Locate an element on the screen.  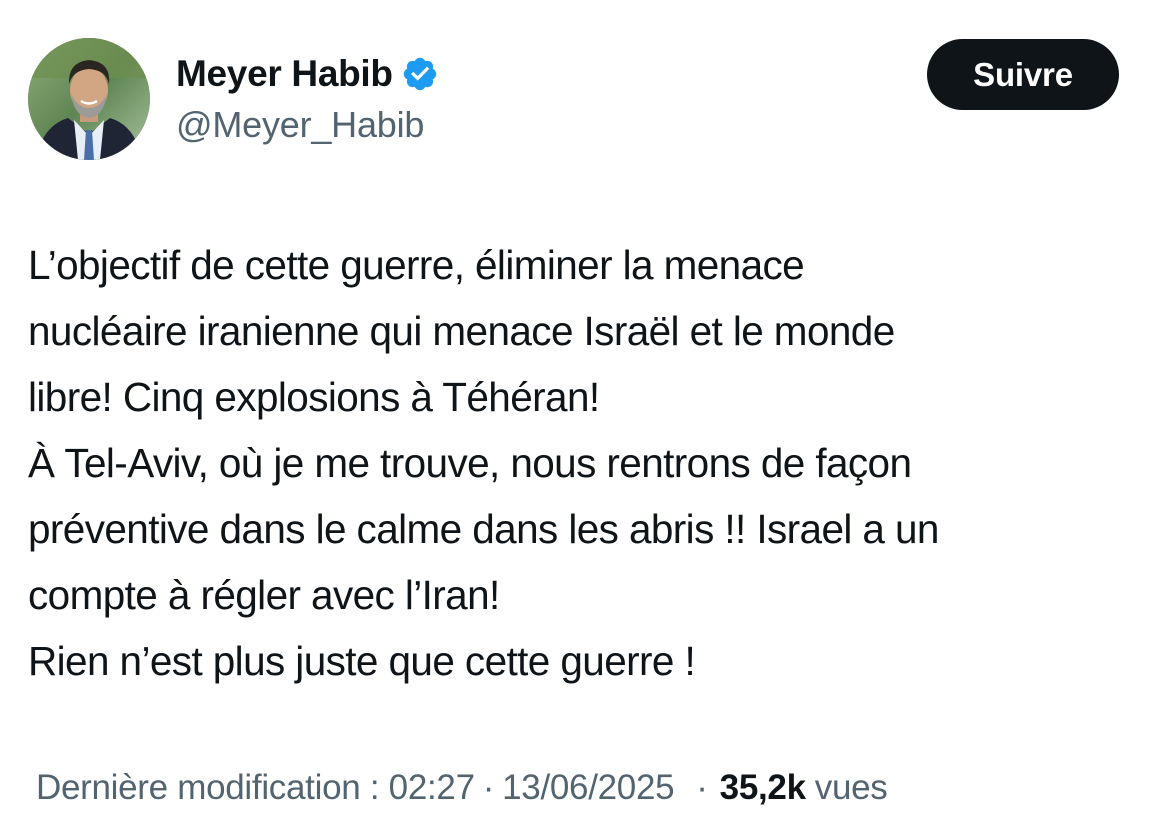
tweet-date: 13/06/2025 is located at coordinates (588, 788).